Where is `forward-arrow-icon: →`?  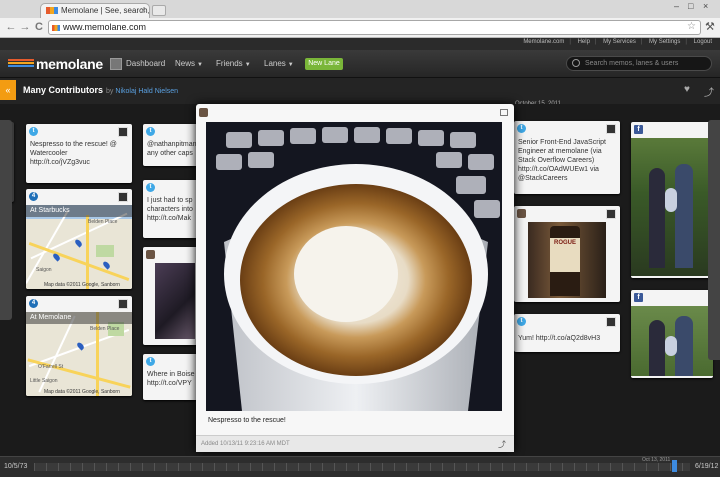
forward-arrow-icon: → is located at coordinates (25, 27).